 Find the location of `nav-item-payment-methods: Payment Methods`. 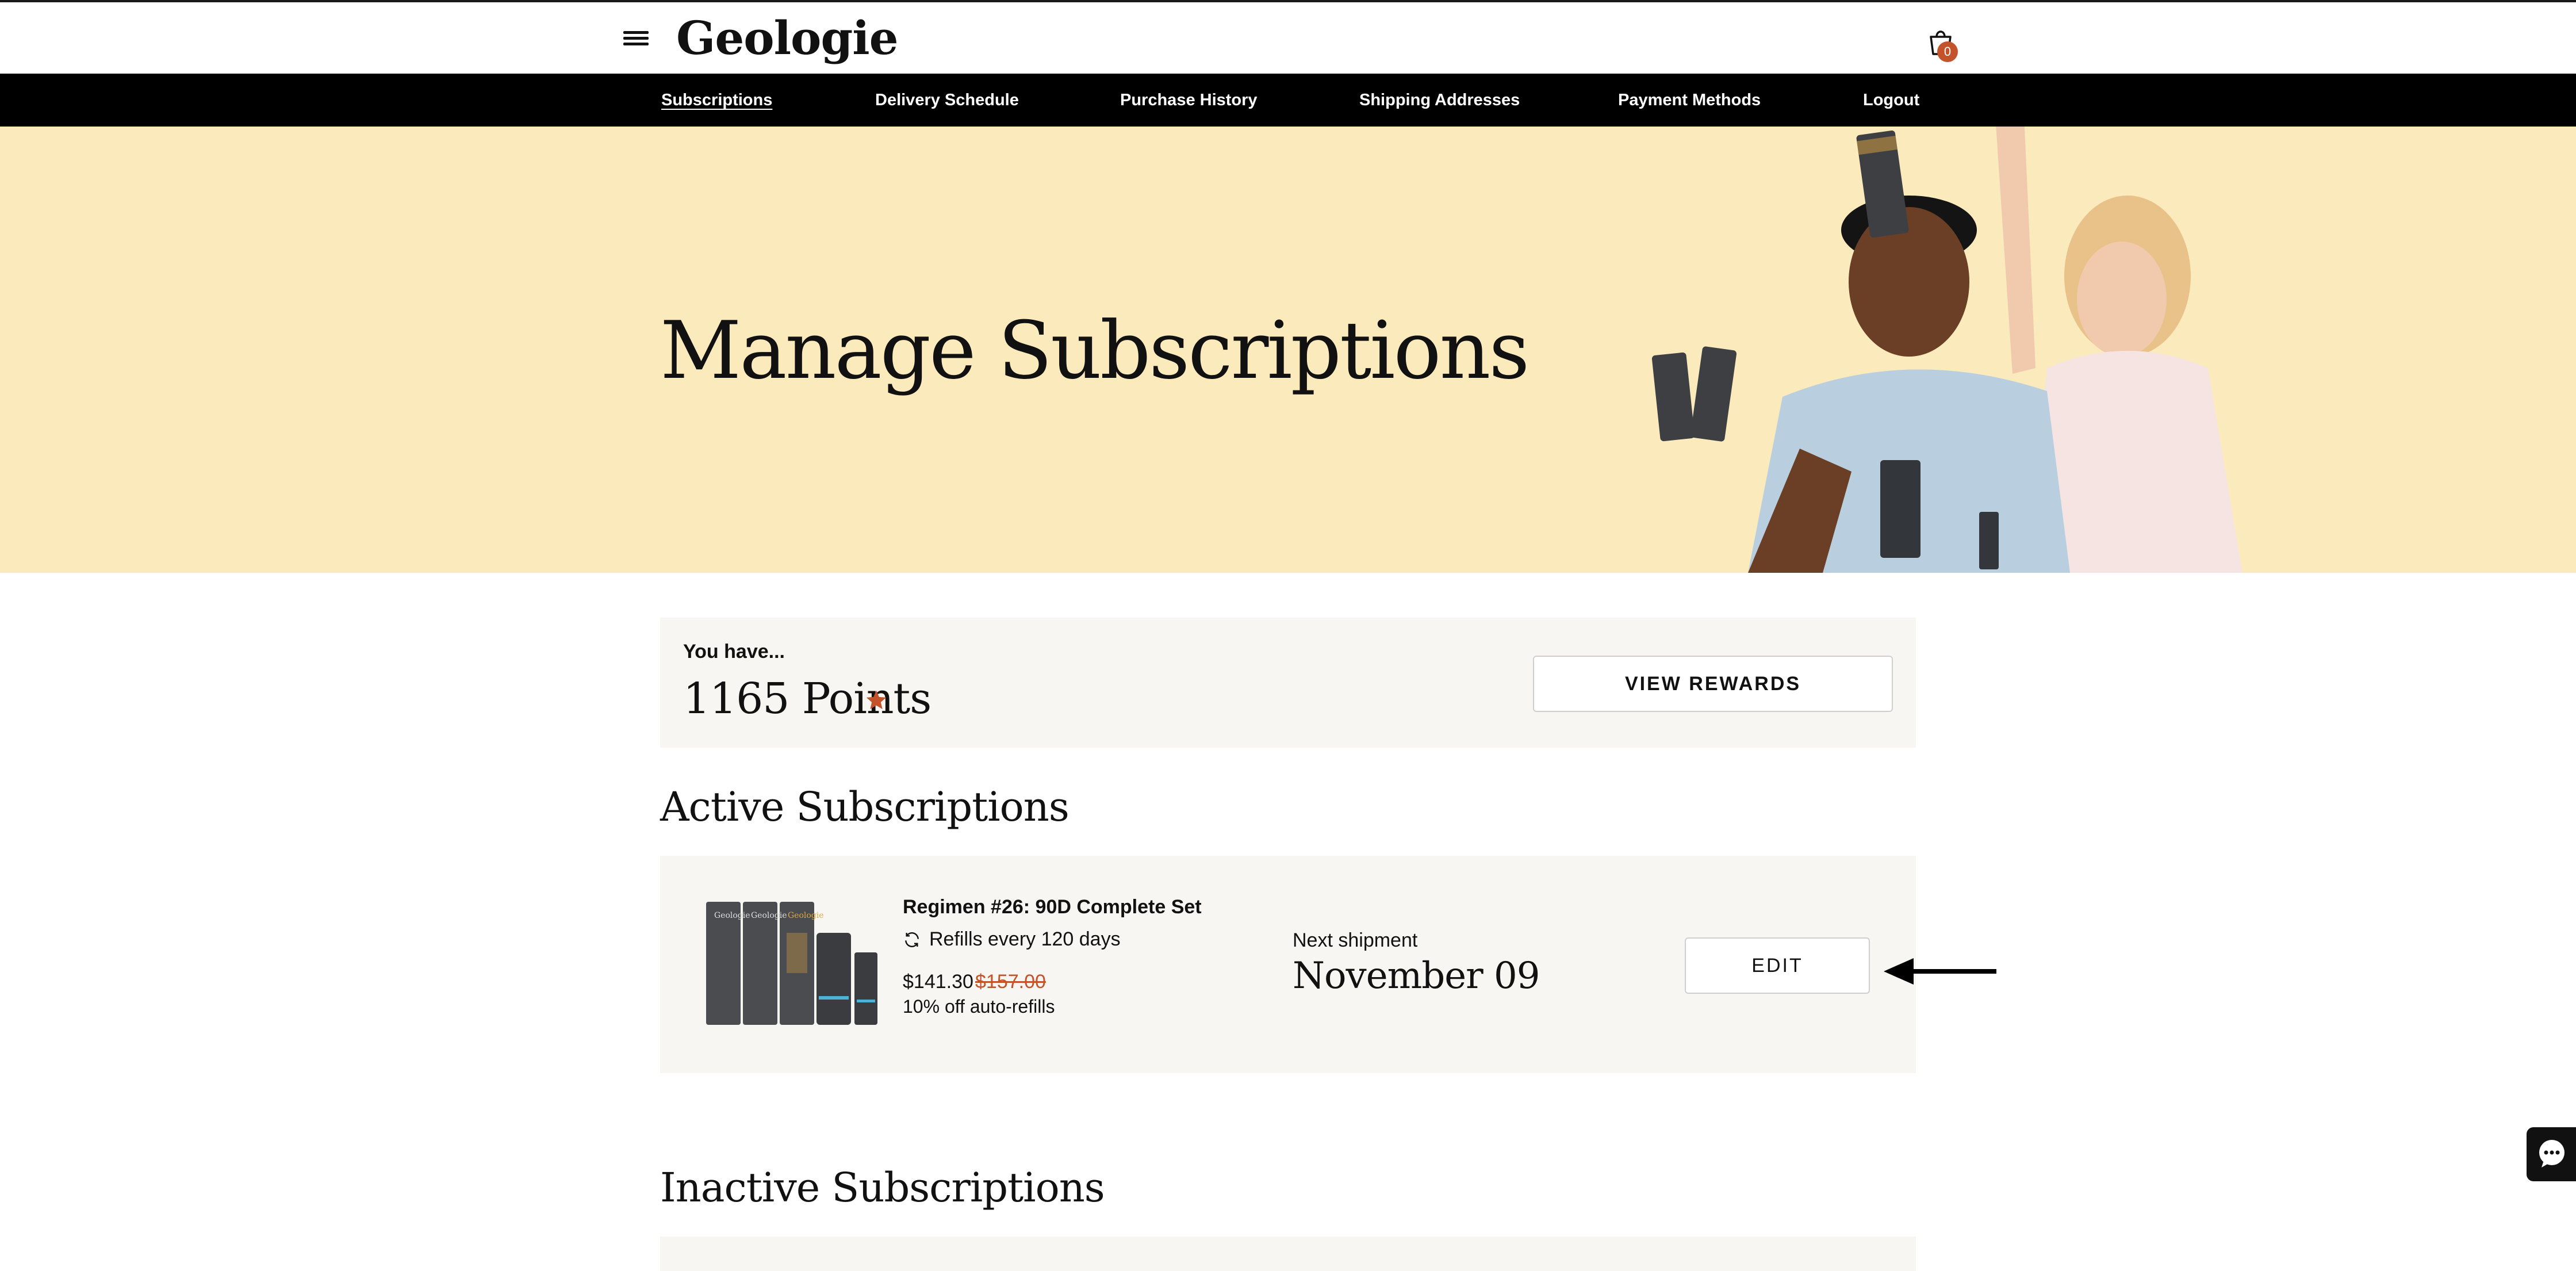

nav-item-payment-methods: Payment Methods is located at coordinates (1689, 100).